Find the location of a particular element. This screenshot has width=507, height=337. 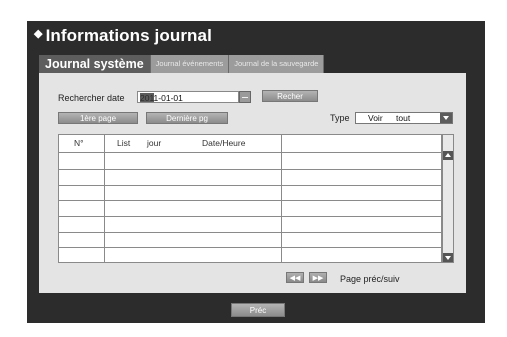

previous-page-button: ◀◀ is located at coordinates (295, 277).